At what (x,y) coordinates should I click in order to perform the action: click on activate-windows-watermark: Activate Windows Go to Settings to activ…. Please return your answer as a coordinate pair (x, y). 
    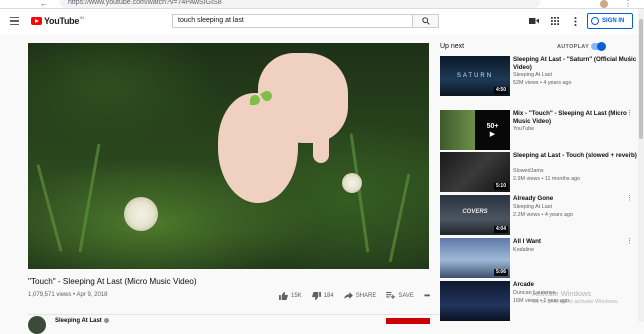
    Looking at the image, I should click on (575, 298).